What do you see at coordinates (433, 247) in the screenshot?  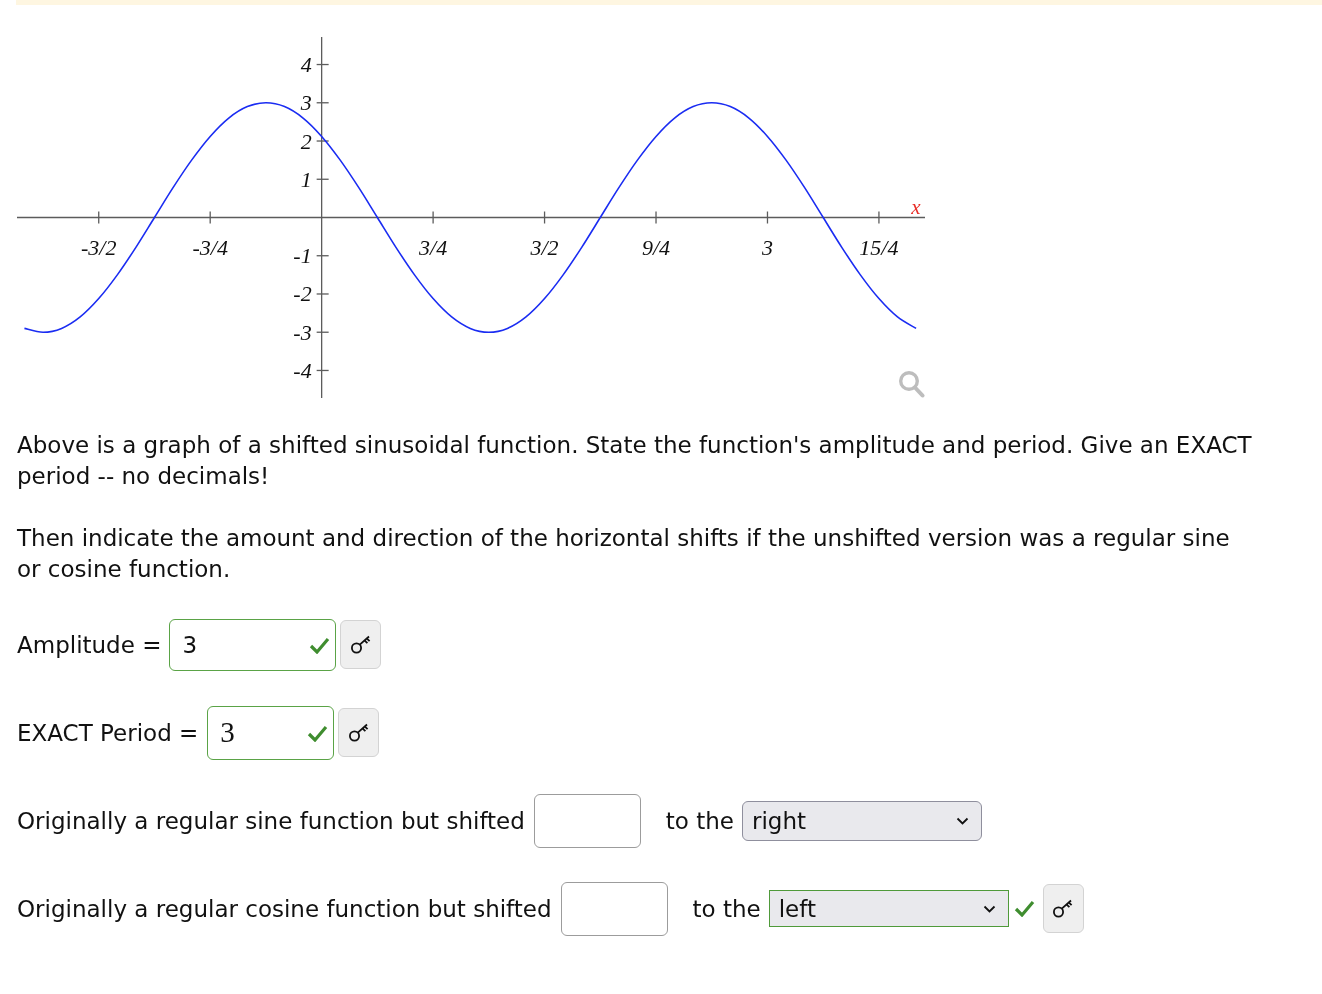 I see `x-tick-label: 3/4` at bounding box center [433, 247].